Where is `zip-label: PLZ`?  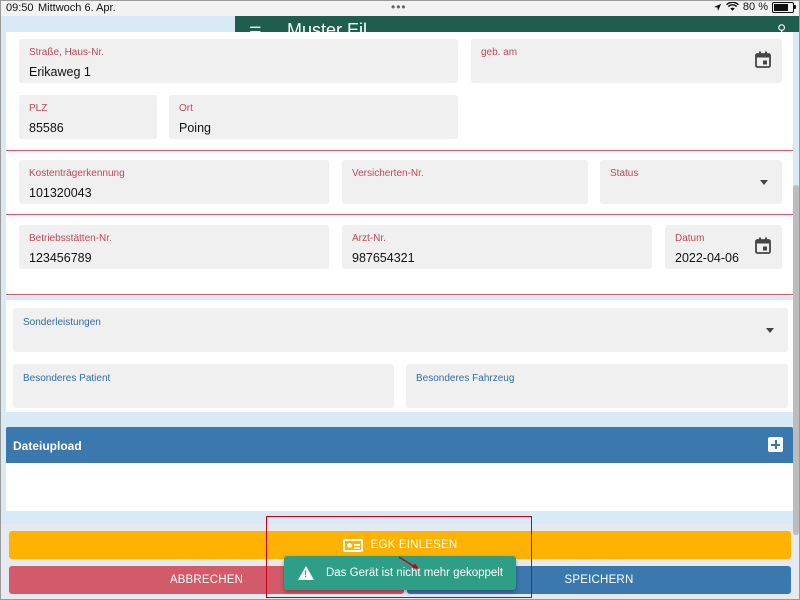
zip-label: PLZ is located at coordinates (38, 108).